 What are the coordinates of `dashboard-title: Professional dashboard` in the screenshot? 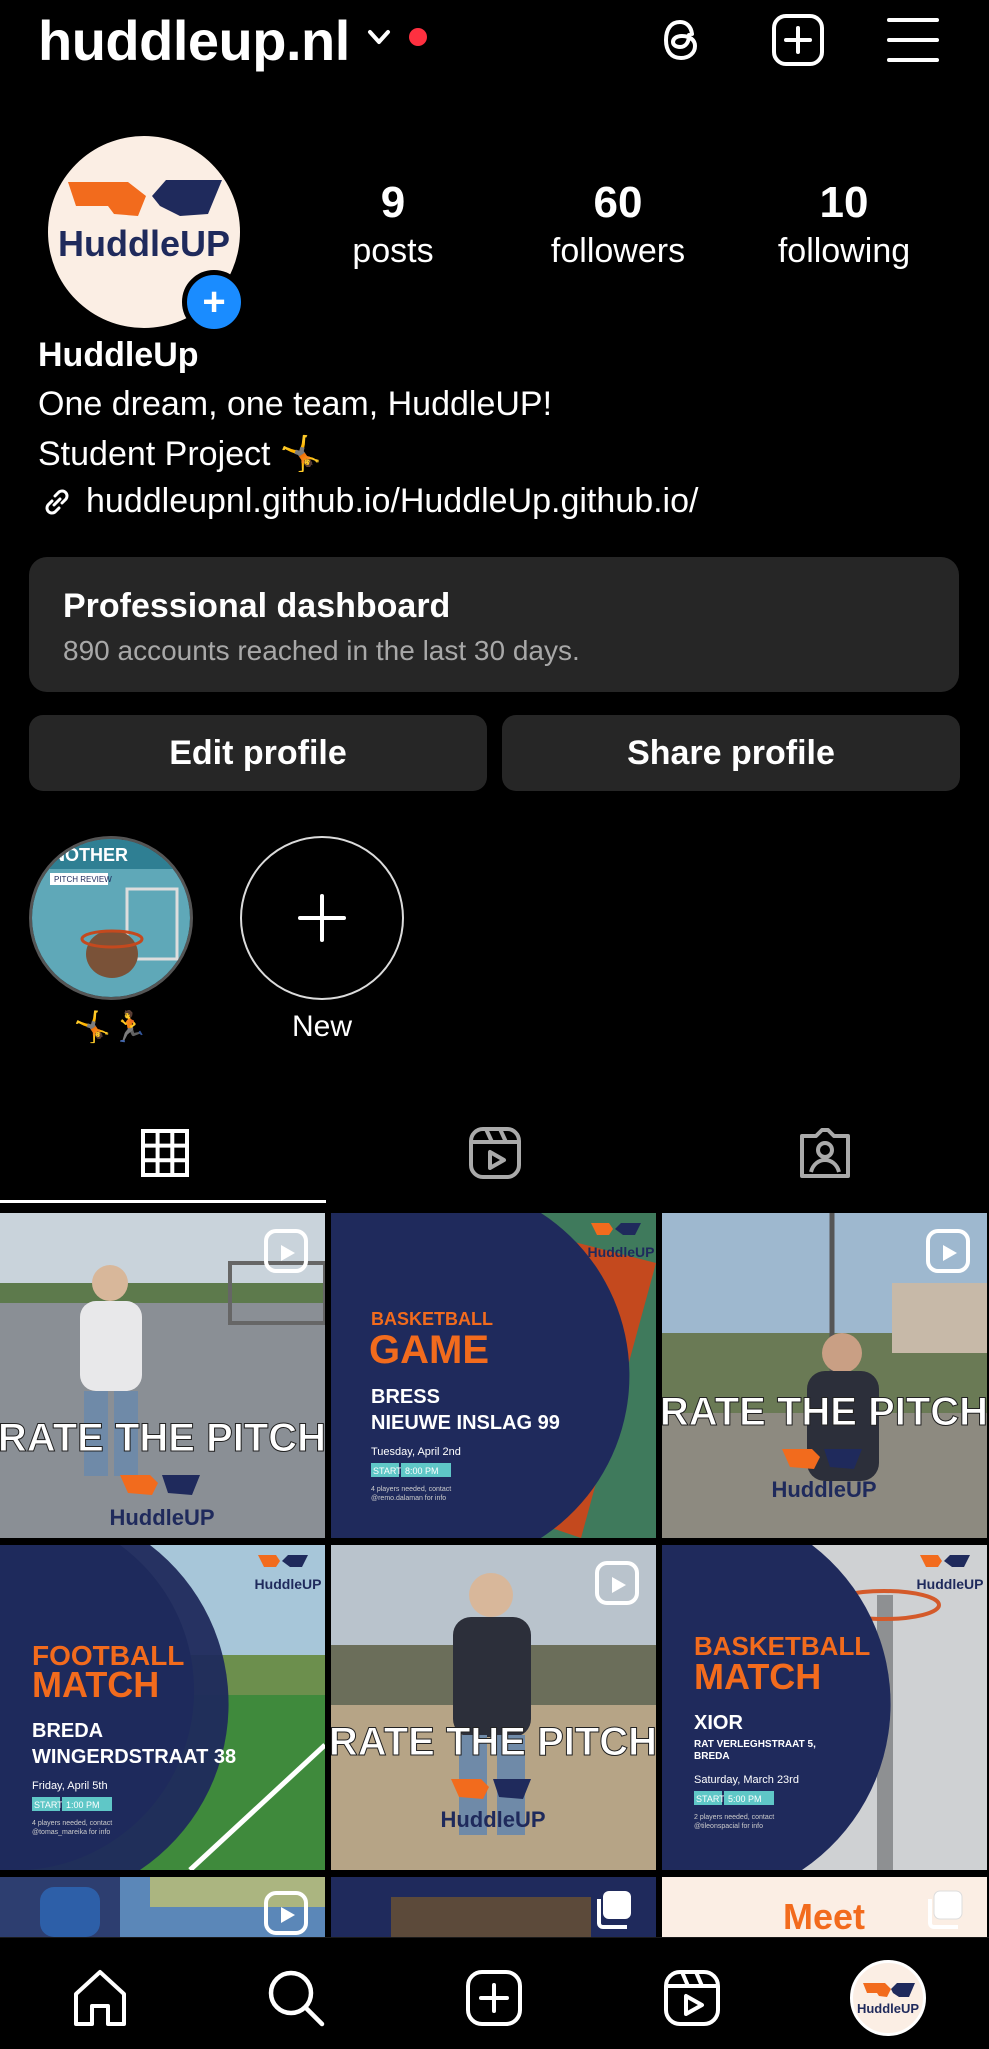 It's located at (257, 606).